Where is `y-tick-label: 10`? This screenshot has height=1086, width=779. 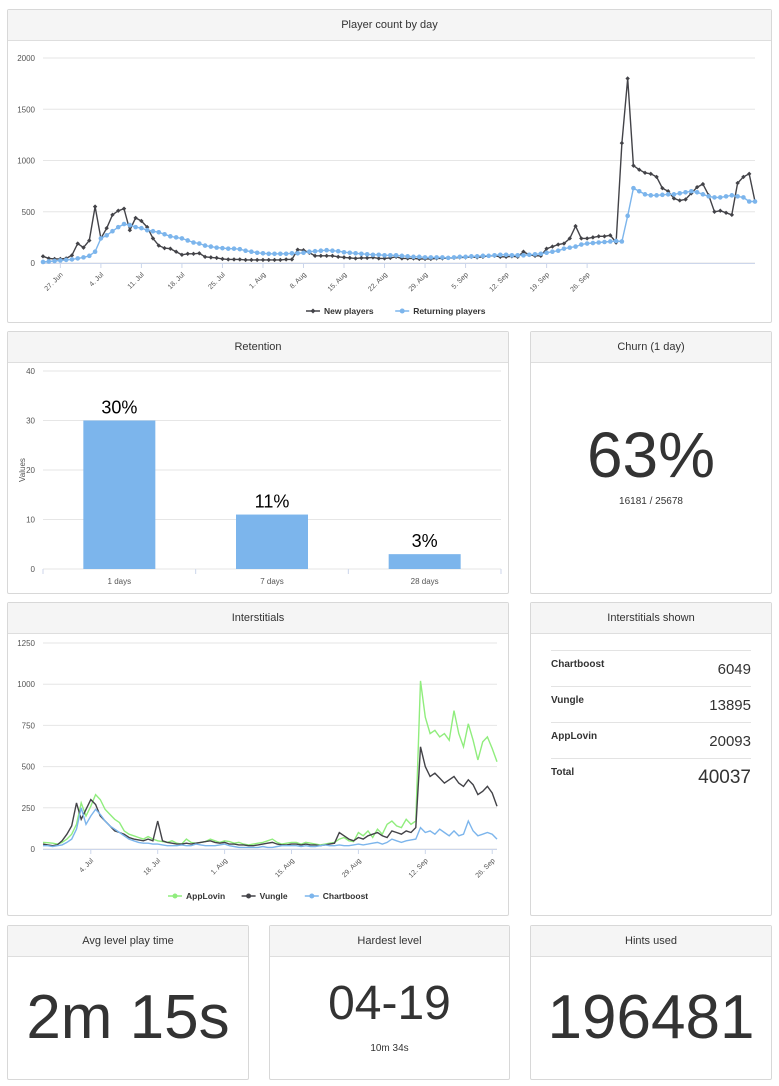 y-tick-label: 10 is located at coordinates (30, 520).